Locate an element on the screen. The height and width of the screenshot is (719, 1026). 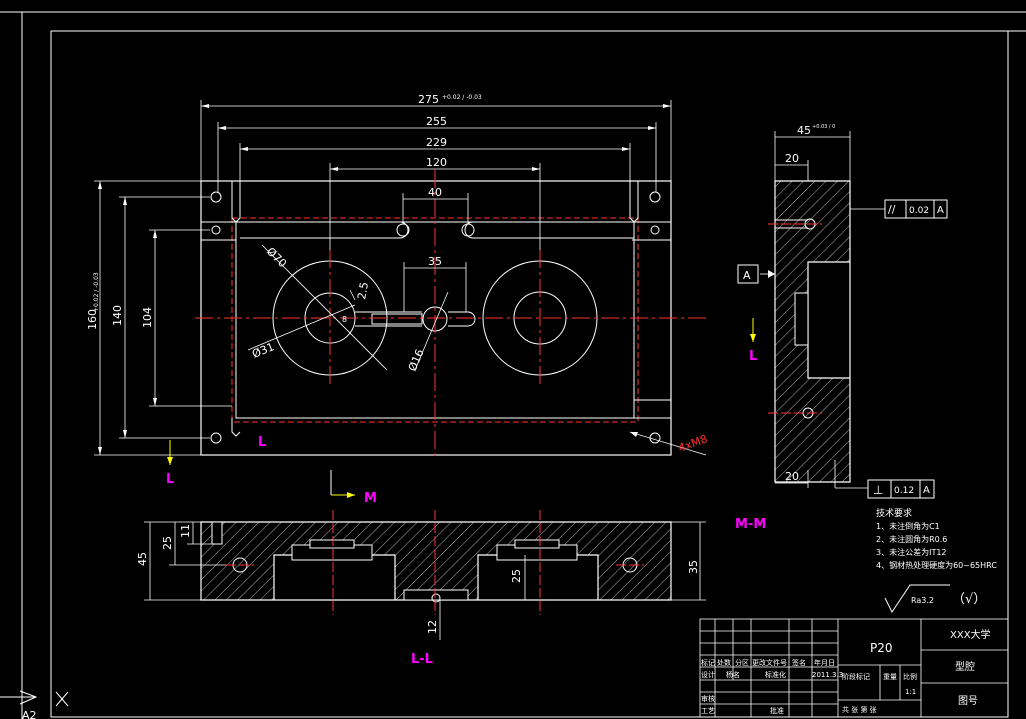
notes-heading: 技术要求 is located at coordinates (894, 513).